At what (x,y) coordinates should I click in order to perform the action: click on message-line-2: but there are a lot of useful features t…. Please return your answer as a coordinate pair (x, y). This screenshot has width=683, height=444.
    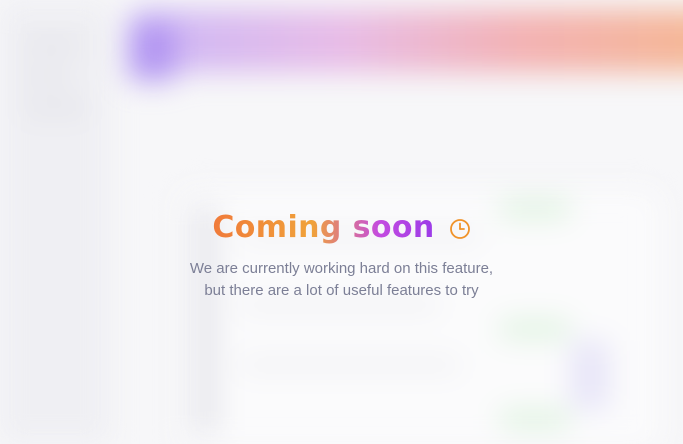
    Looking at the image, I should click on (341, 290).